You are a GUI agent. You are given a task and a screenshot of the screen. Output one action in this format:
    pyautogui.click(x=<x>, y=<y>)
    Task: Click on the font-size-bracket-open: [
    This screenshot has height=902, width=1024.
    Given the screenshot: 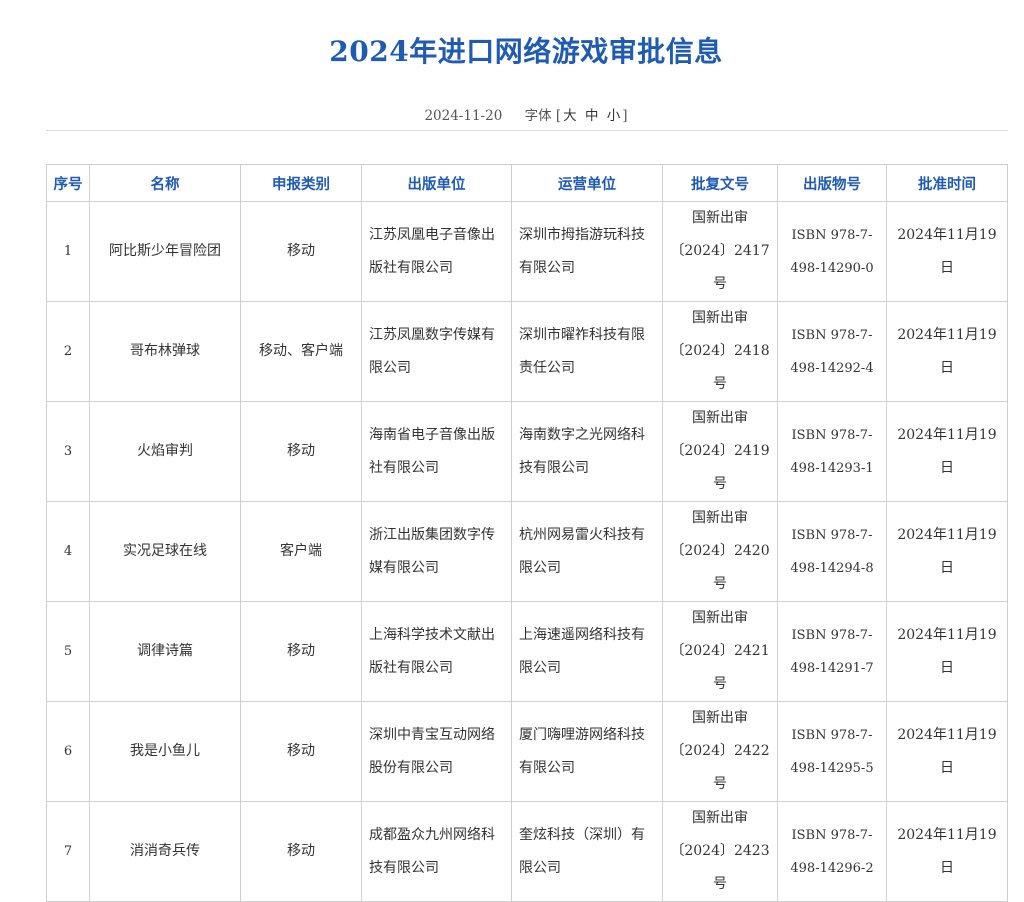 What is the action you would take?
    pyautogui.click(x=558, y=116)
    